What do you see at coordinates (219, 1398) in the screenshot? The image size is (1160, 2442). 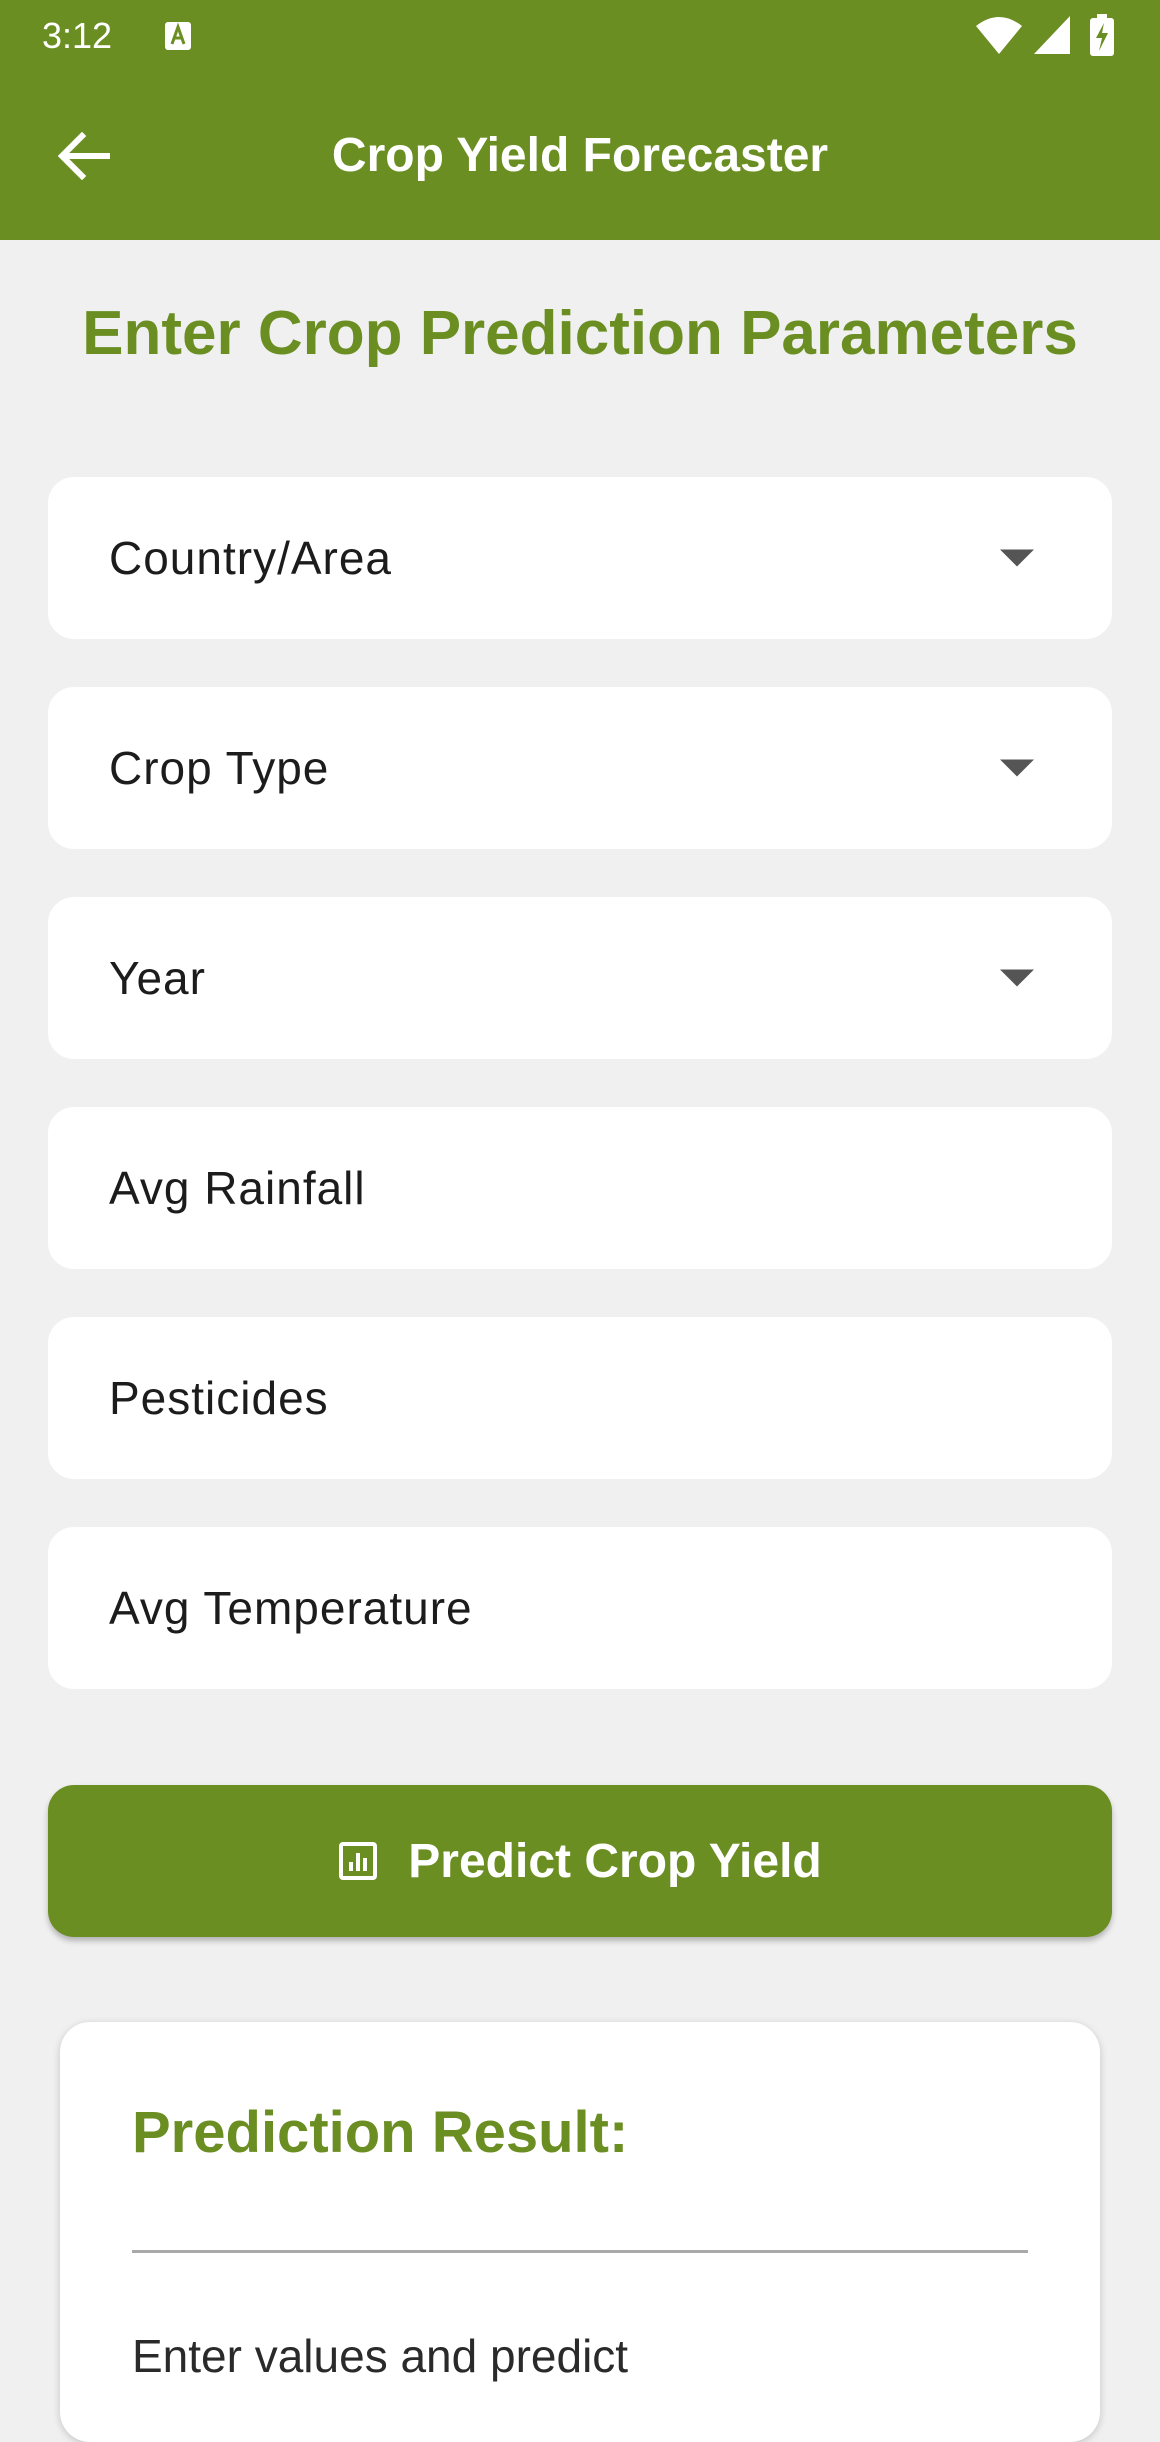 I see `field-label: Pesticides` at bounding box center [219, 1398].